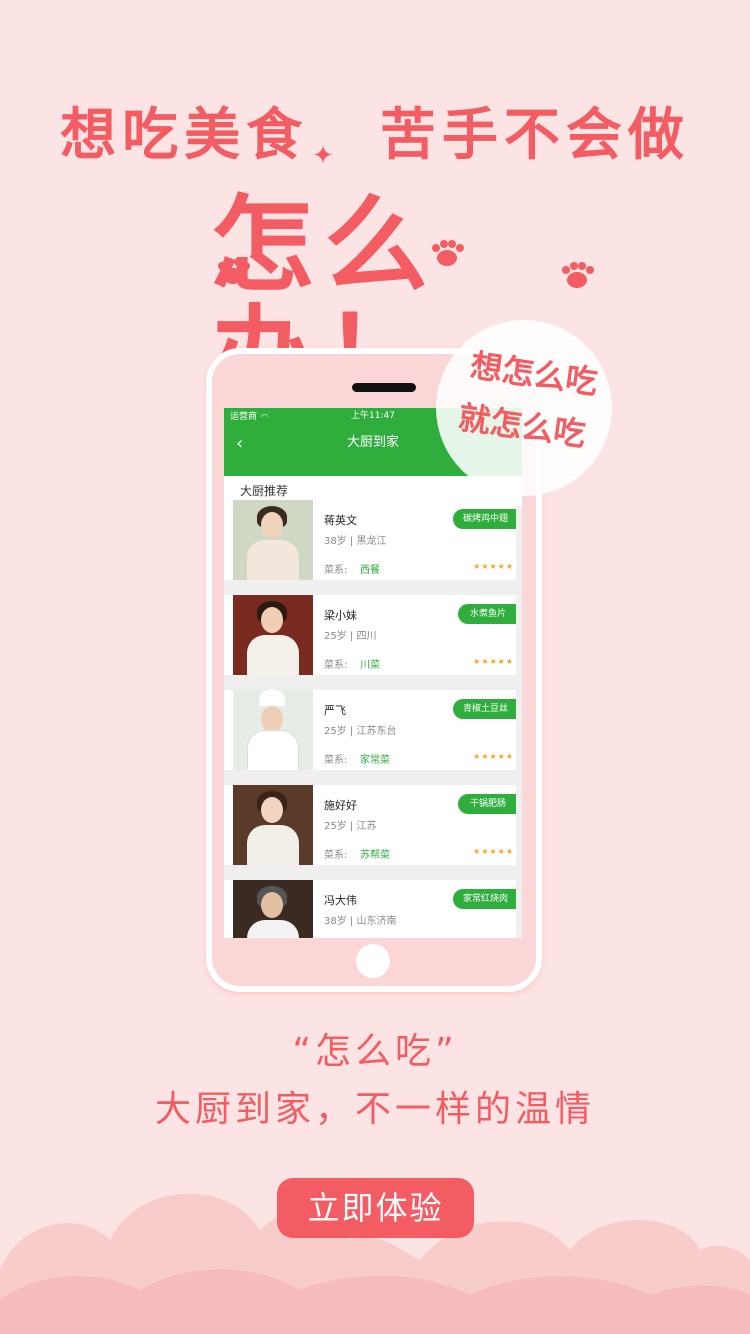  What do you see at coordinates (484, 899) in the screenshot?
I see `signature-dish-badge: 家常红烧肉` at bounding box center [484, 899].